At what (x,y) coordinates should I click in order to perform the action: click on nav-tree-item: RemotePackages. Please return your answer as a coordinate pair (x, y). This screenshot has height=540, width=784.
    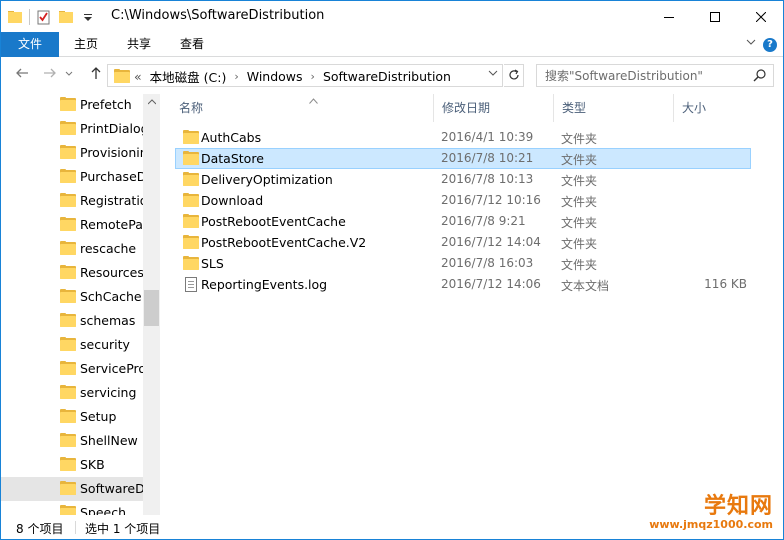
    Looking at the image, I should click on (72, 225).